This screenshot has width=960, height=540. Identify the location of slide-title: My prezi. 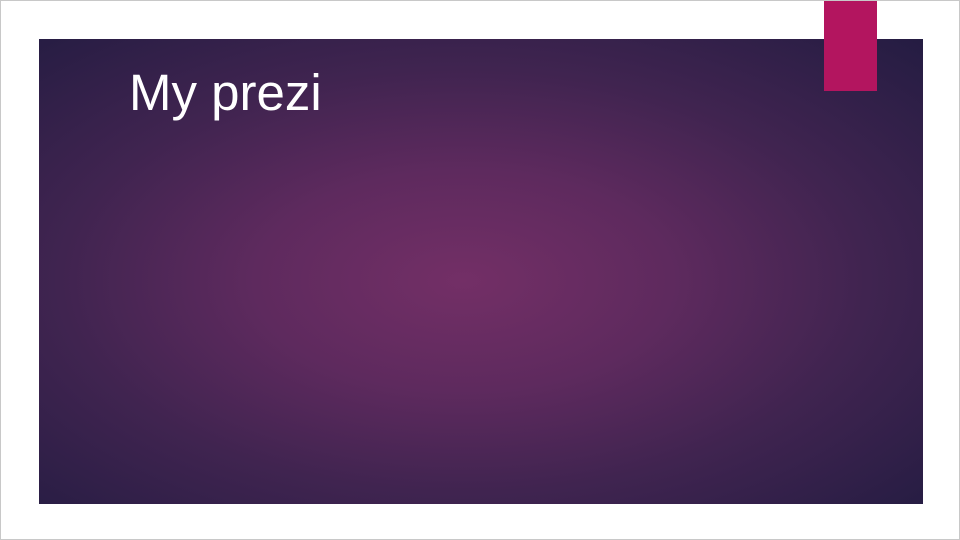
(225, 92).